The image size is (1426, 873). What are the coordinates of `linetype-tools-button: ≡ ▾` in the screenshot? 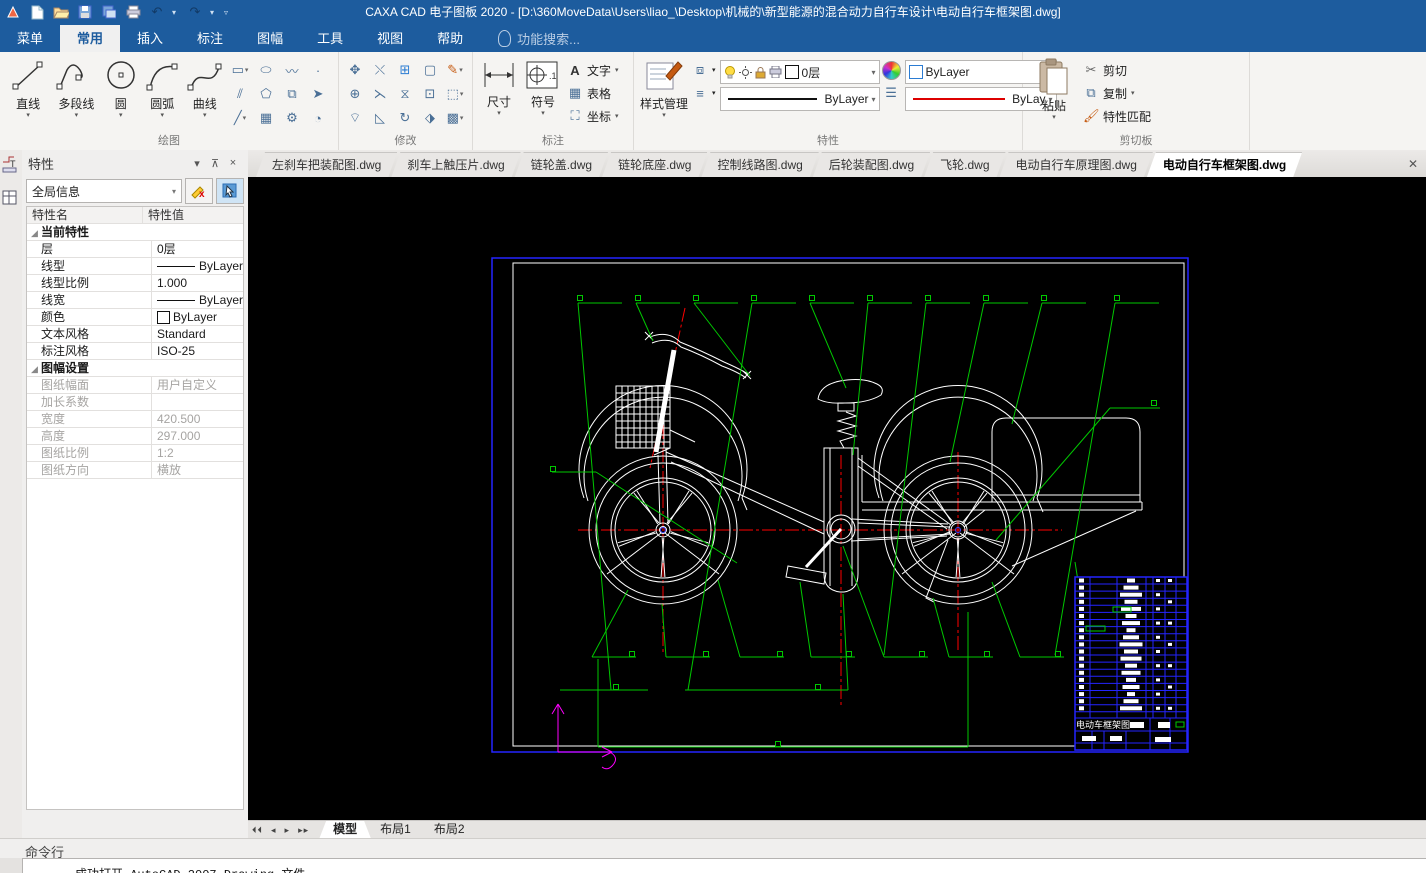 It's located at (703, 93).